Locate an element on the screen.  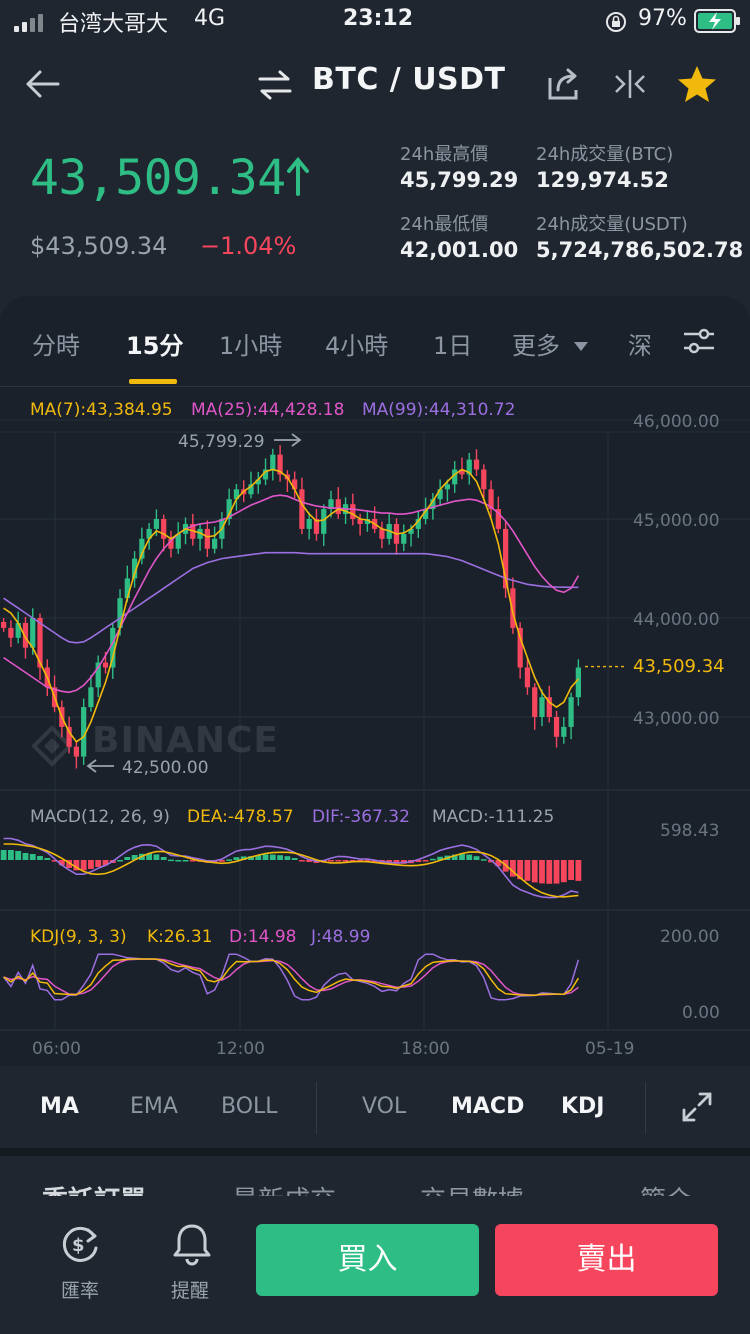
tab-depth: 深 is located at coordinates (639, 343).